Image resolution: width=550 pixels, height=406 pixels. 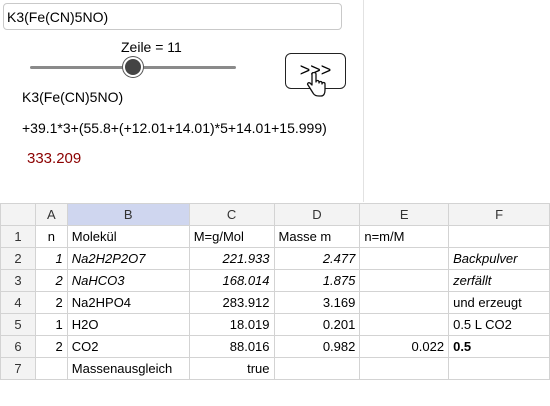 I want to click on cell: Molekül, so click(x=128, y=236).